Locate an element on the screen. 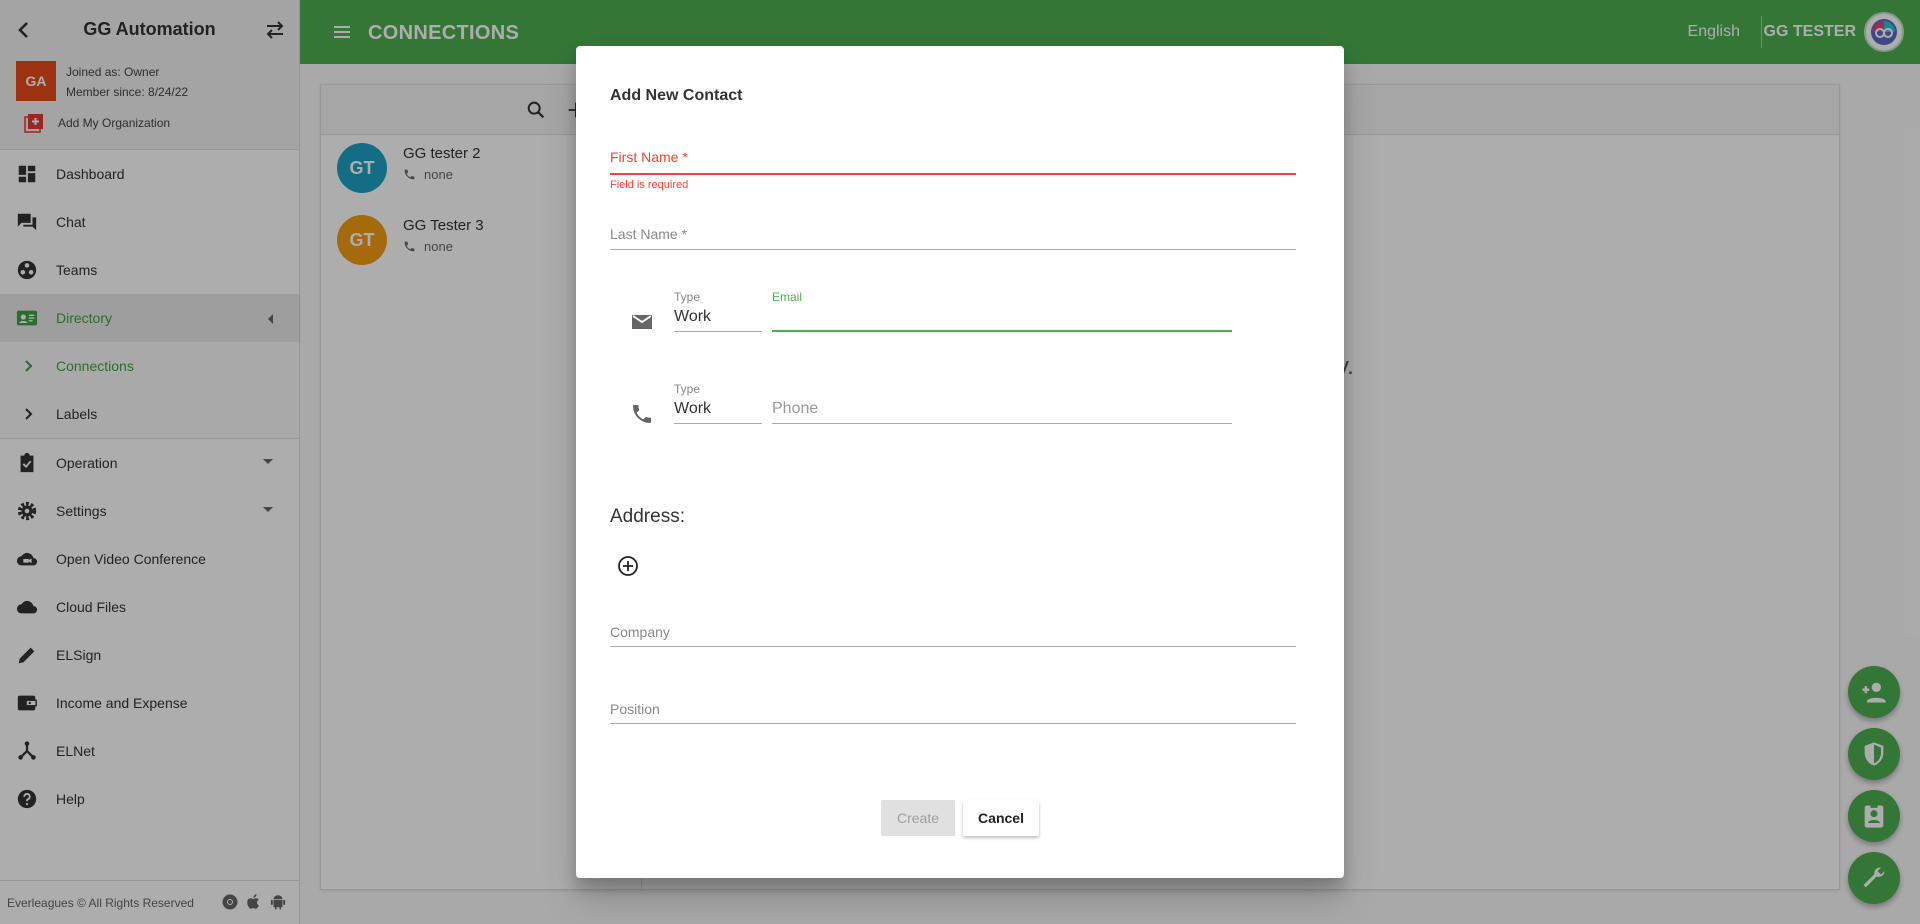 This screenshot has height=924, width=1920. company-underline is located at coordinates (953, 646).